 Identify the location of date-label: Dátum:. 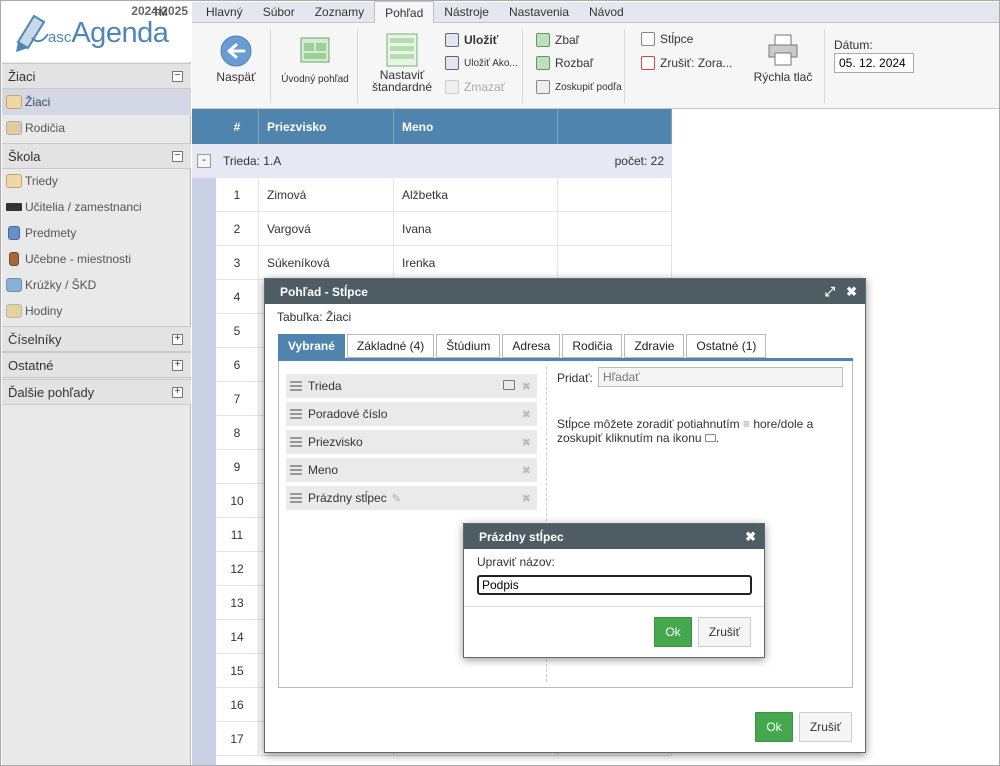
(853, 45).